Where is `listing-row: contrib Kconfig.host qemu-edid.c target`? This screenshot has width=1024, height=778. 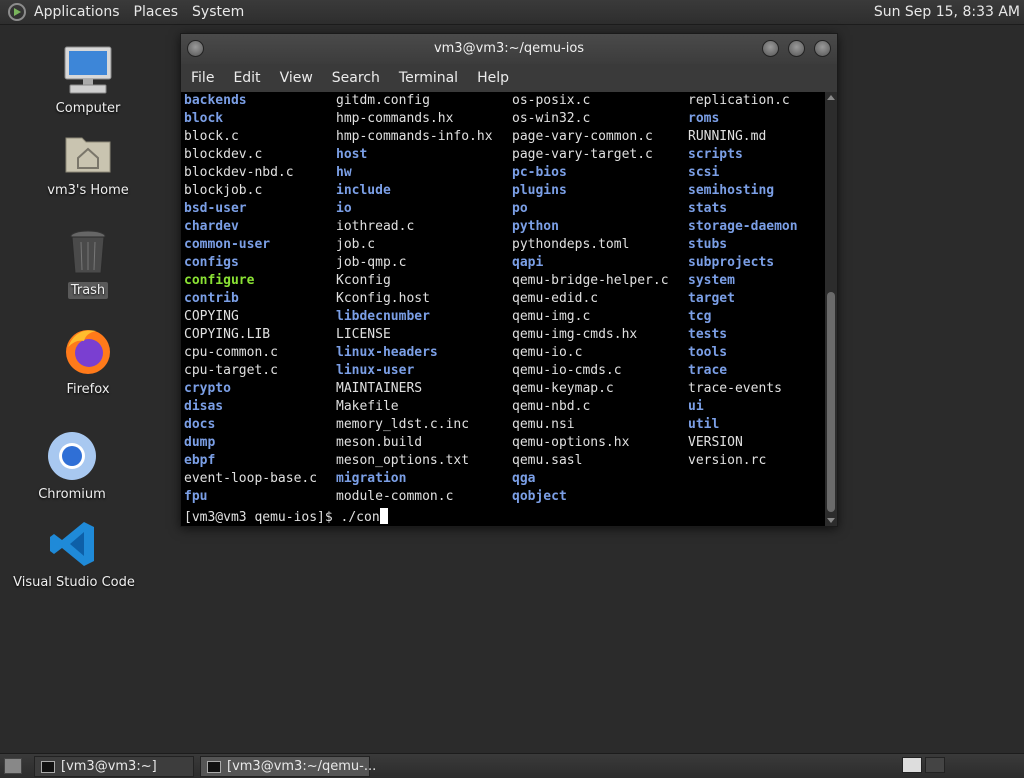 listing-row: contrib Kconfig.host qemu-edid.c target is located at coordinates (504, 299).